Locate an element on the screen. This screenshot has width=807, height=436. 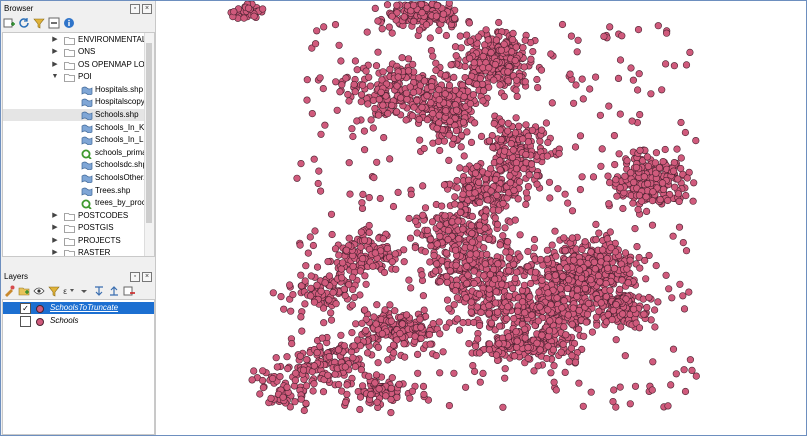
browser-folder-item: ▶ ENVIRONMENTAL is located at coordinates (74, 40).